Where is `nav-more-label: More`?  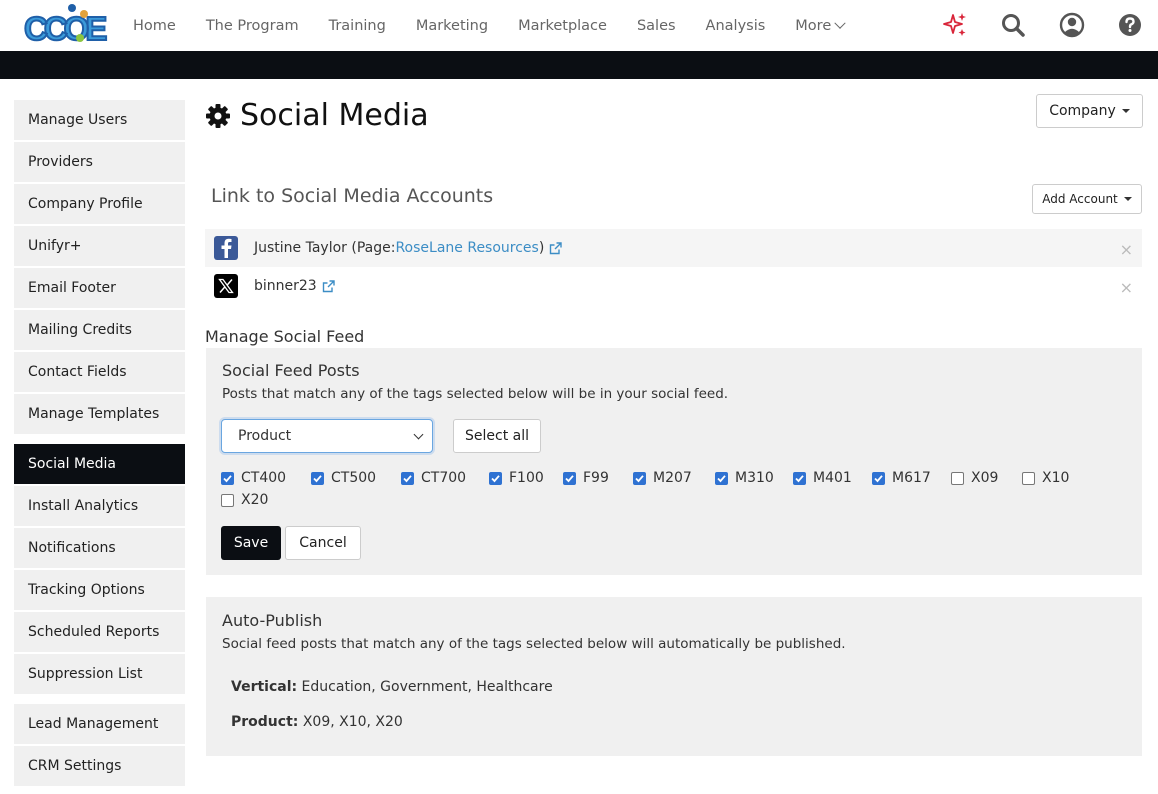 nav-more-label: More is located at coordinates (813, 25).